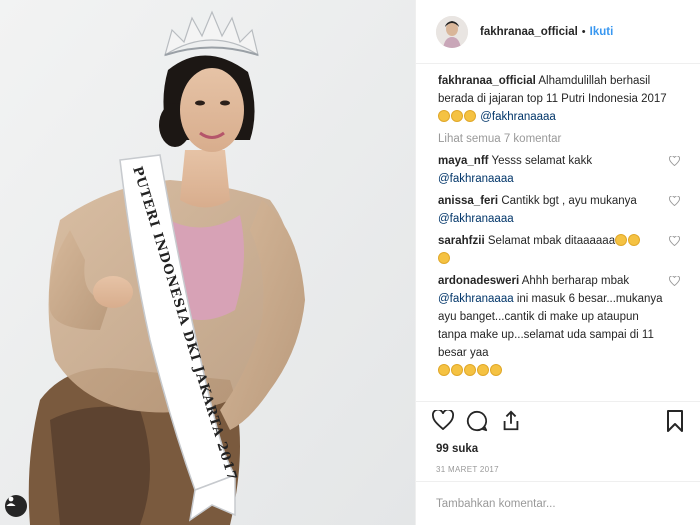 Image resolution: width=700 pixels, height=525 pixels. I want to click on clapping-hands-emoji-row, so click(459, 116).